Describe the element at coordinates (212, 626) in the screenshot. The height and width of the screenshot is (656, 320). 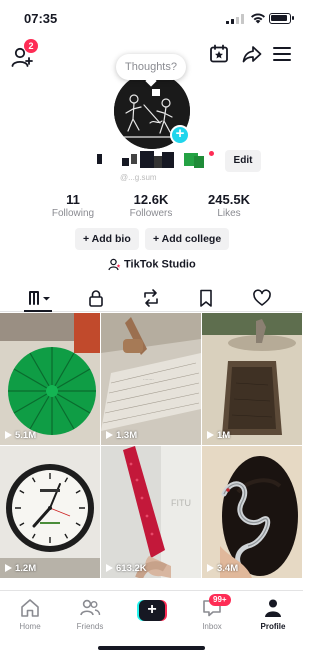
I see `nav-inbox-label: Inbox` at that location.